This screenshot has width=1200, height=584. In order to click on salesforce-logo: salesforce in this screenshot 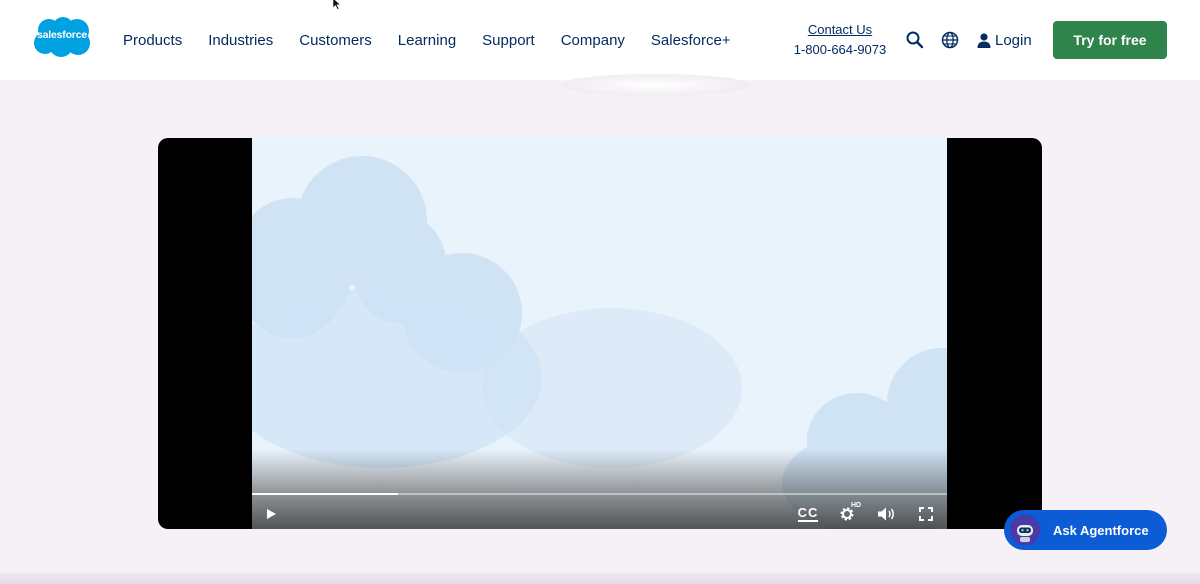, I will do `click(62, 37)`.